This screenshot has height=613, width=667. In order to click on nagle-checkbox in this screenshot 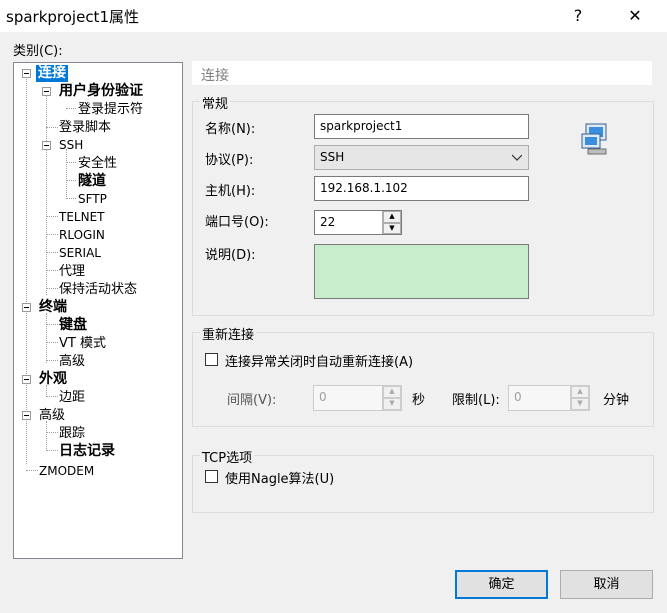, I will do `click(211, 476)`.